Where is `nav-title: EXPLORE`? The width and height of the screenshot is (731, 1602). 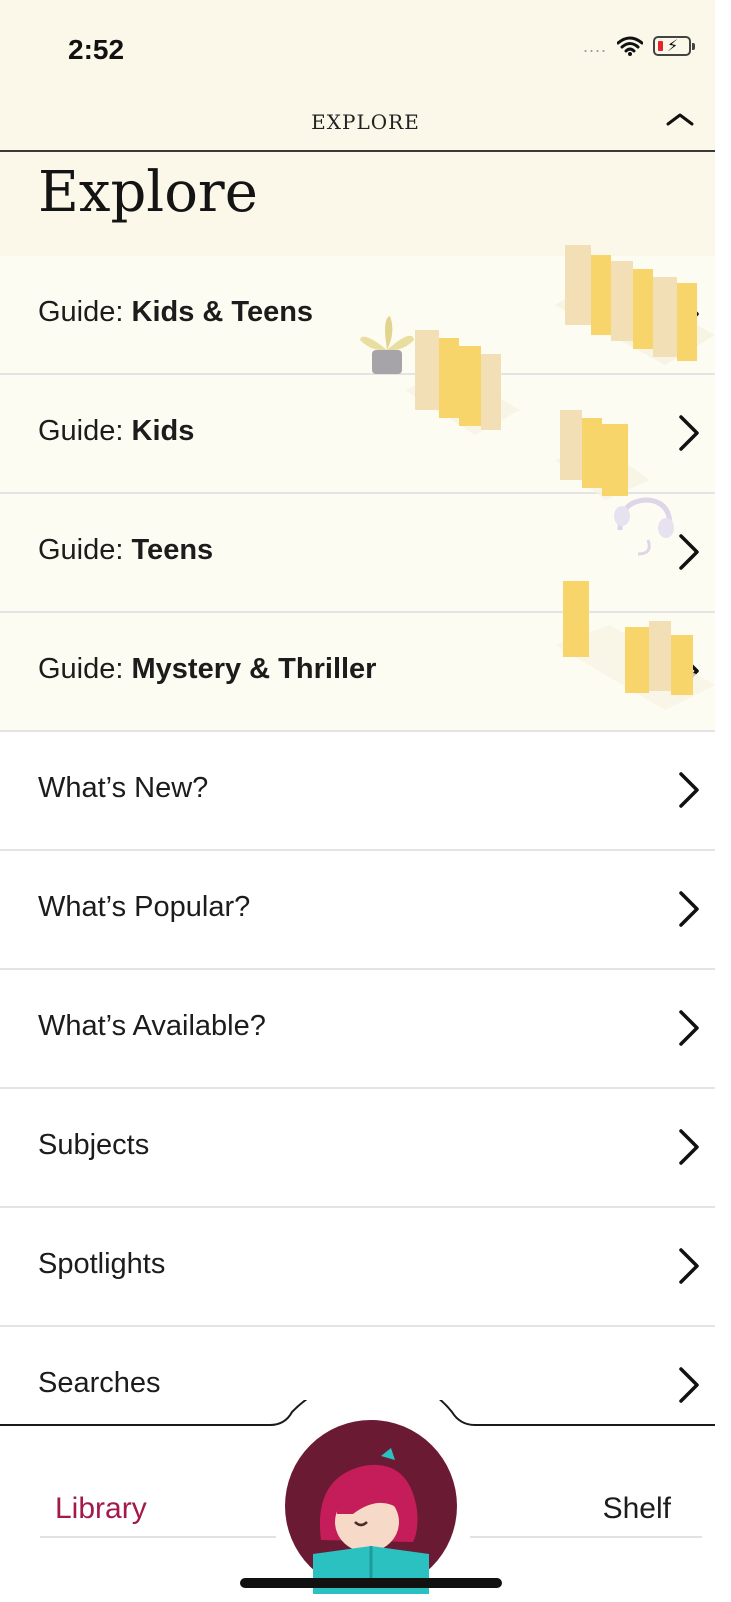 nav-title: EXPLORE is located at coordinates (365, 122).